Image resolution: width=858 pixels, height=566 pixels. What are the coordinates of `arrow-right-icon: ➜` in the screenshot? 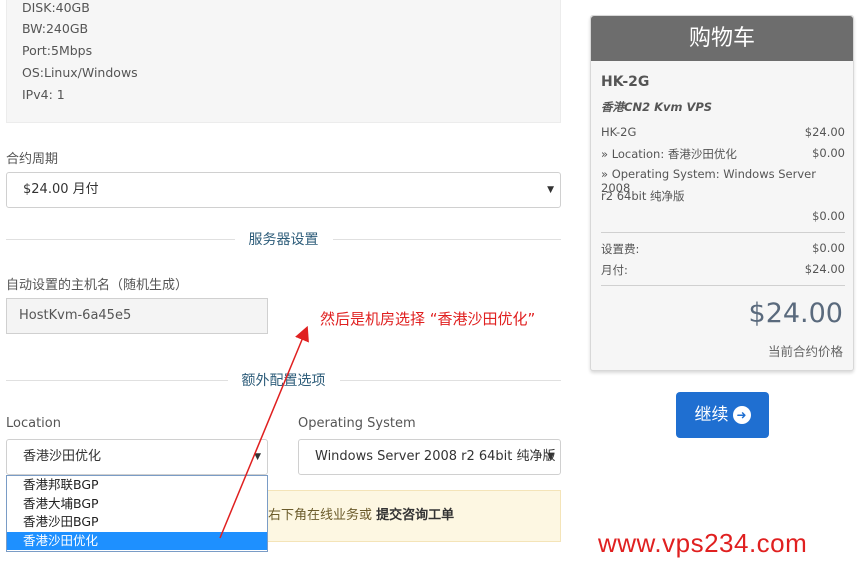 It's located at (741, 415).